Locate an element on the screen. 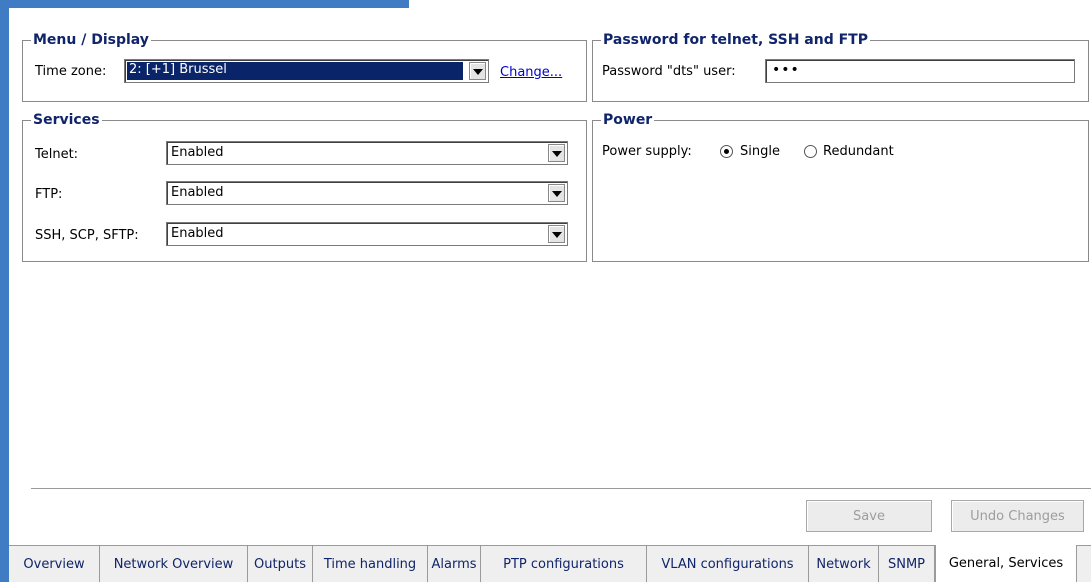  tab-time-handling: Time handling is located at coordinates (370, 564).